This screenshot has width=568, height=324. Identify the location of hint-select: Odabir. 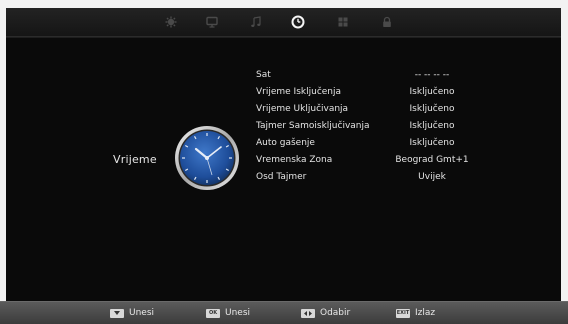
(325, 313).